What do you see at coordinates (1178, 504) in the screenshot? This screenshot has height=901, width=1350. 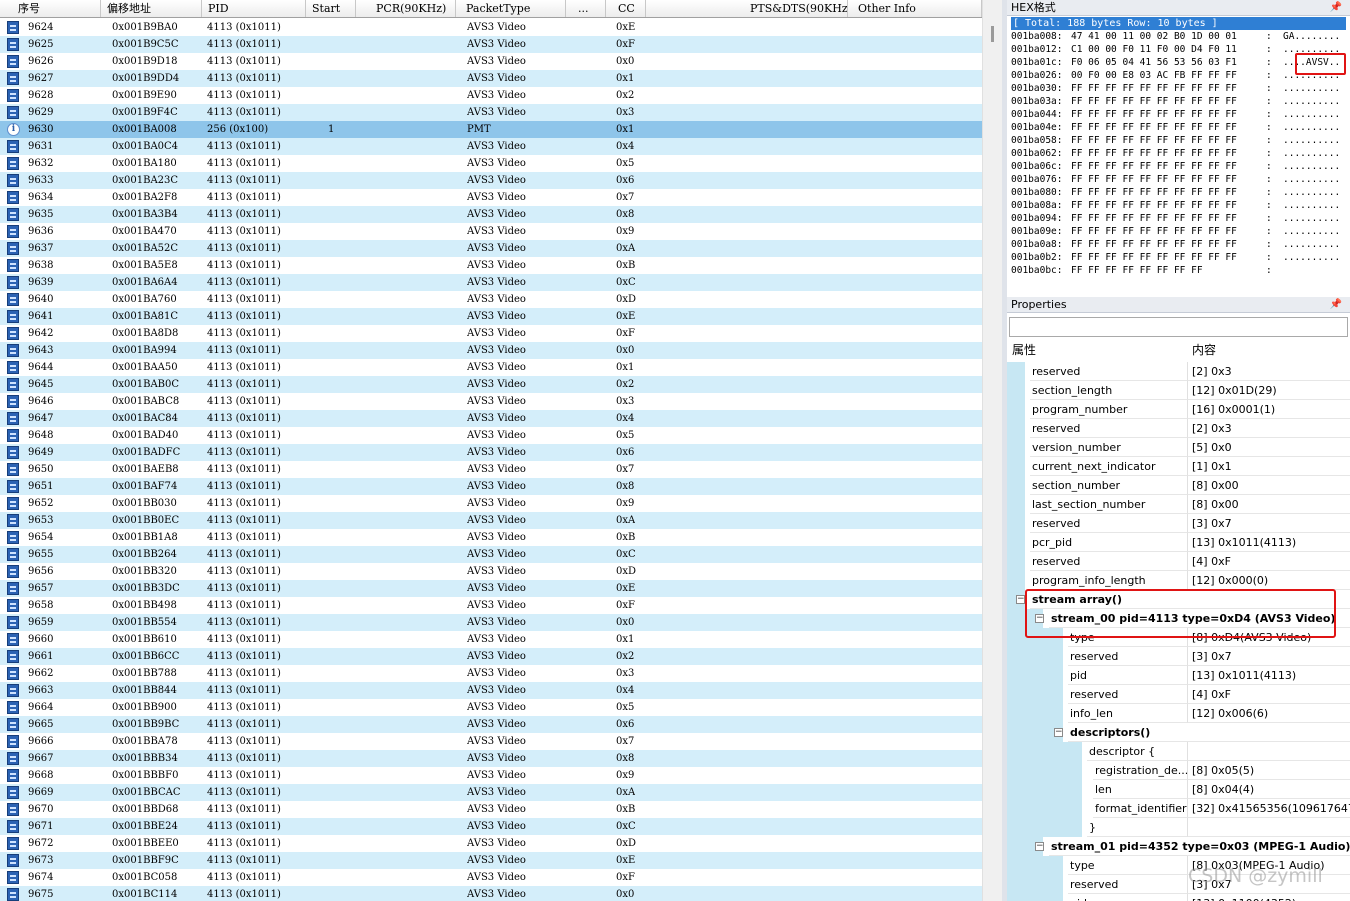 I see `property-row: last_section_number [8] 0x00` at bounding box center [1178, 504].